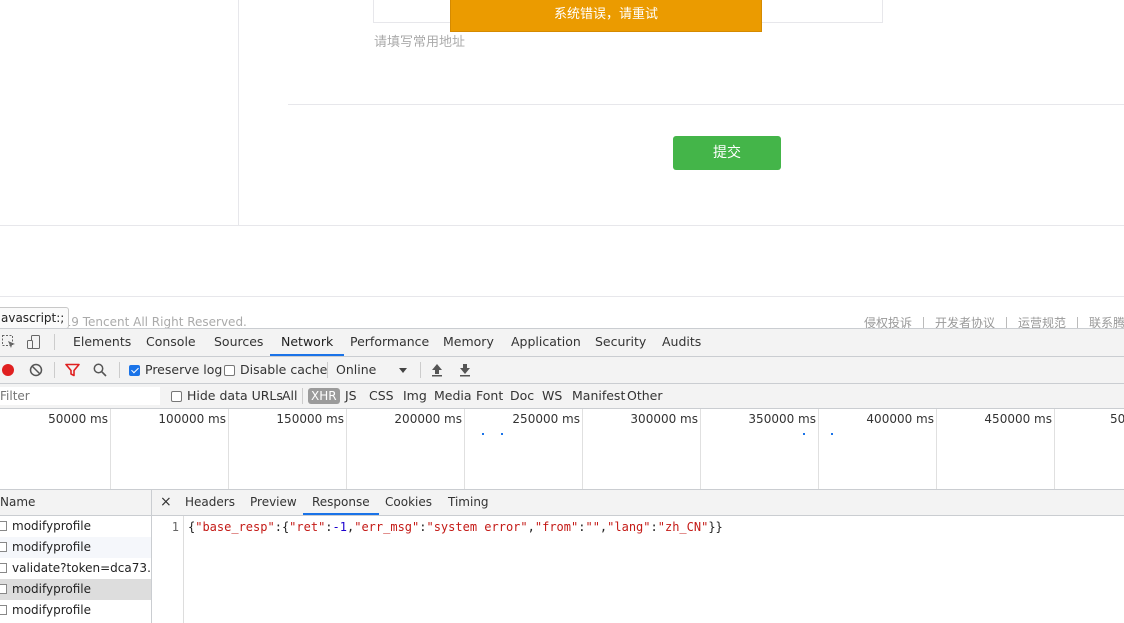 The width and height of the screenshot is (1124, 623). Describe the element at coordinates (80, 396) in the screenshot. I see `filter-input` at that location.